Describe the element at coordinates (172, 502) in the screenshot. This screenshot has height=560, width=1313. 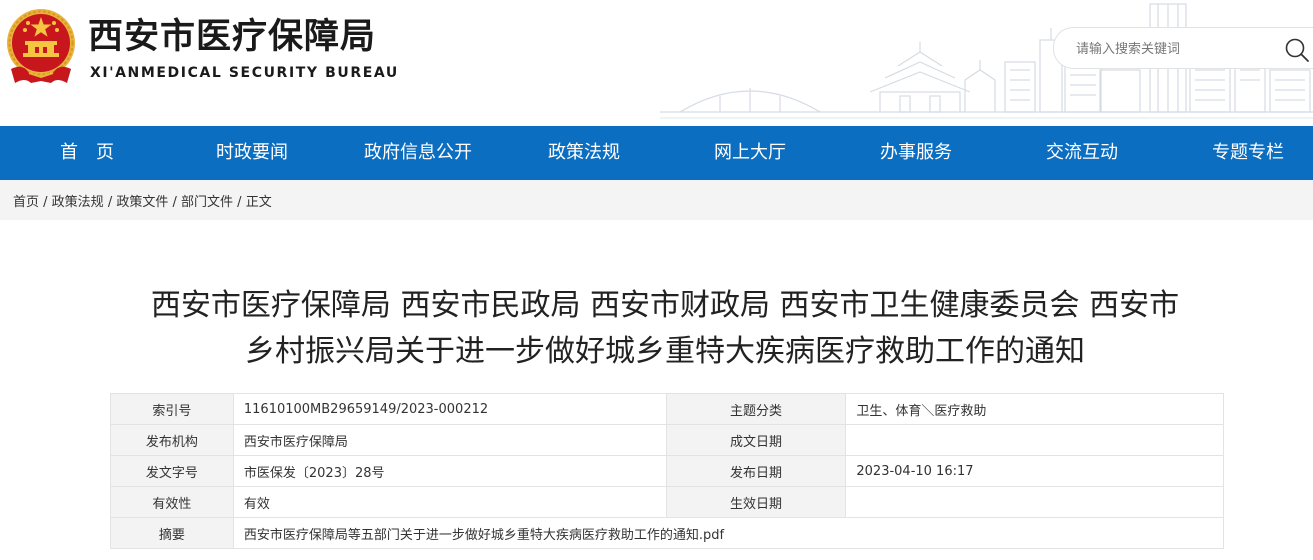
I see `validity-label: 有效性` at that location.